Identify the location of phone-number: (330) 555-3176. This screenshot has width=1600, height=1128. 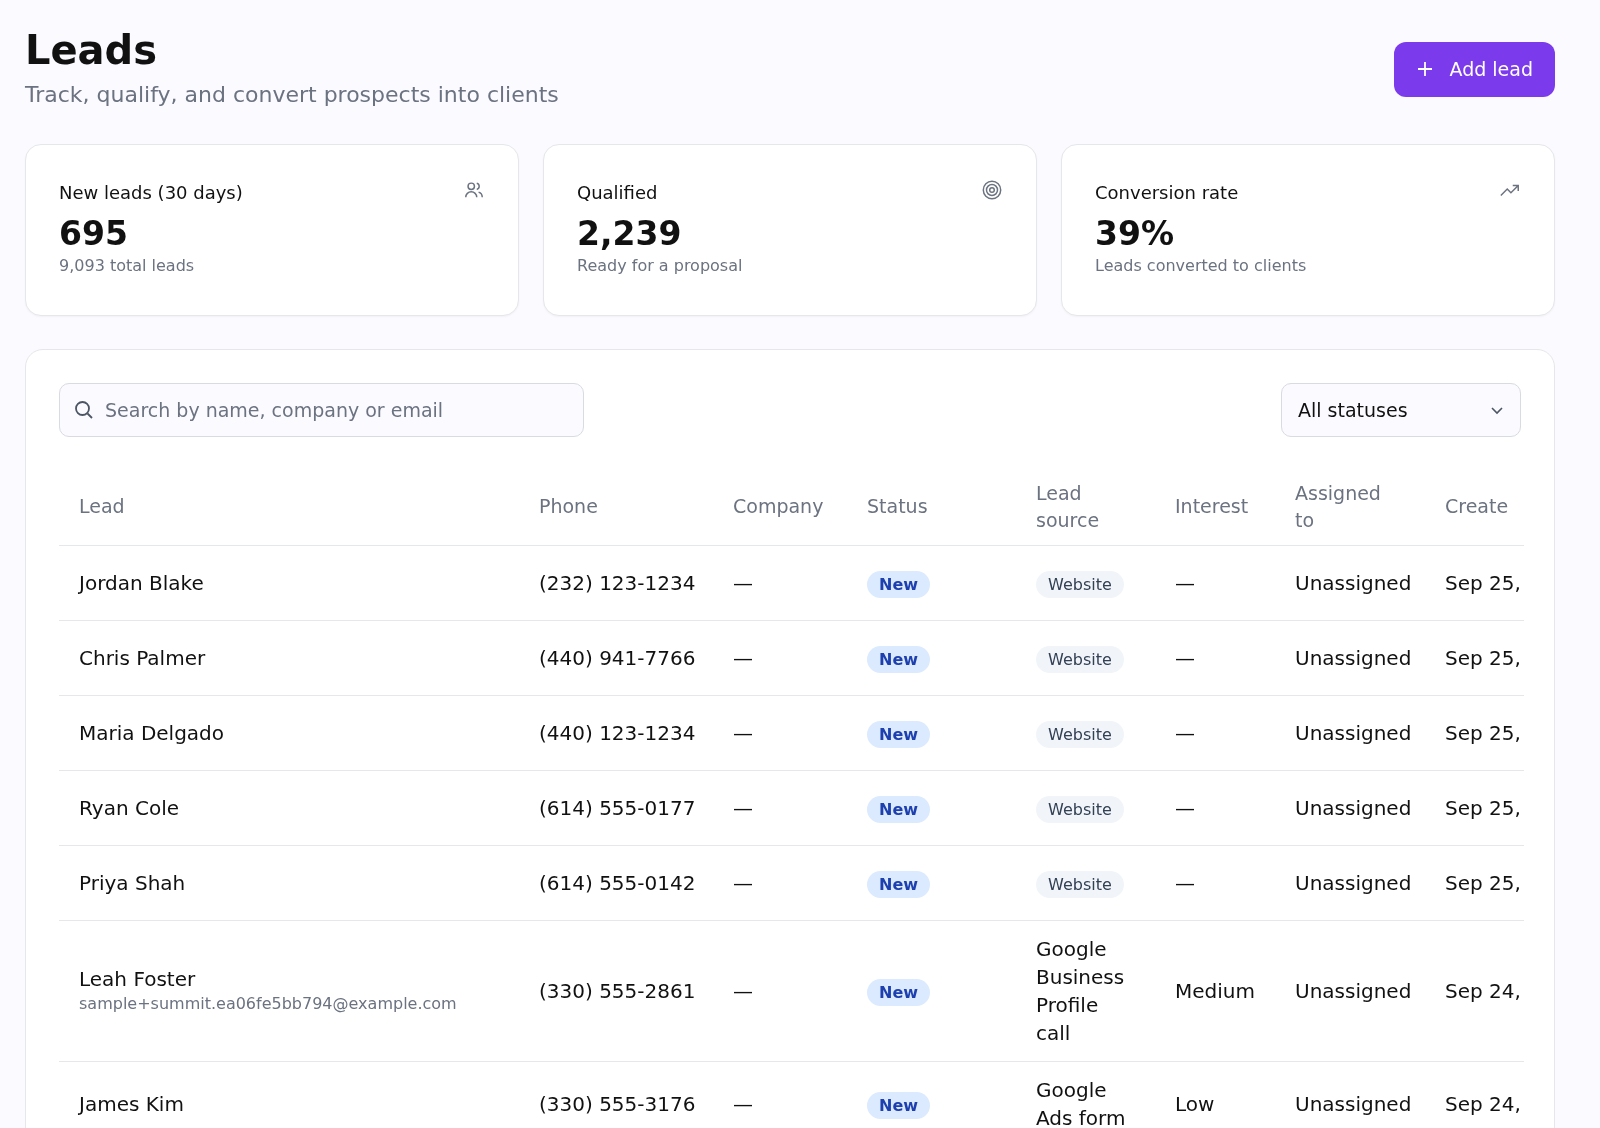
(617, 1103).